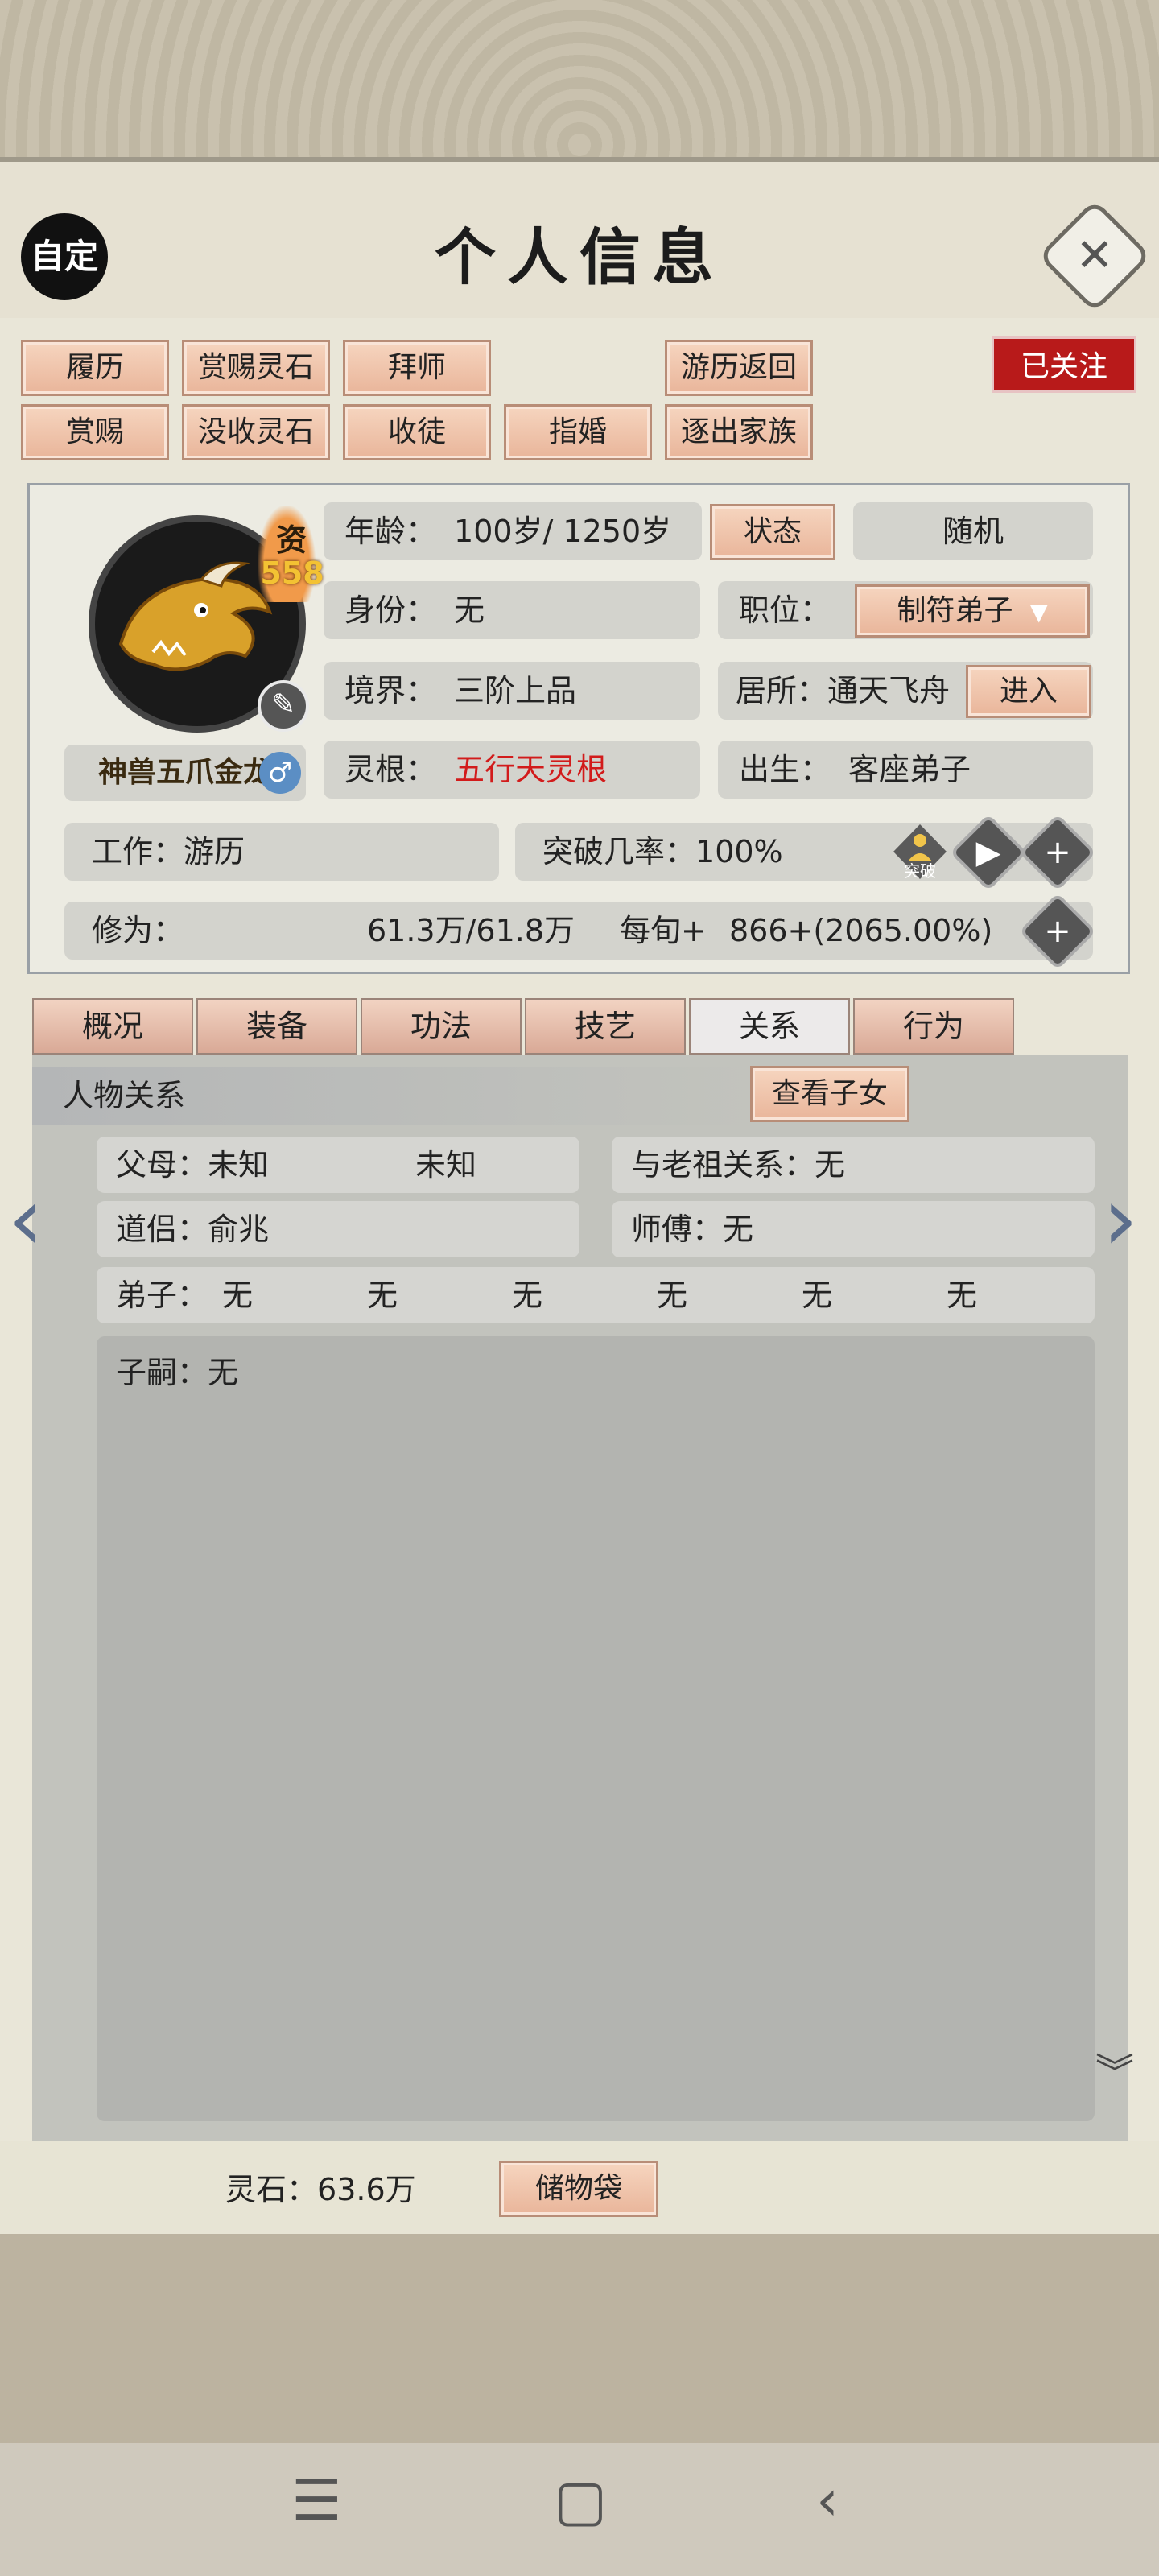  I want to click on parents-label: 父母：, so click(162, 1165).